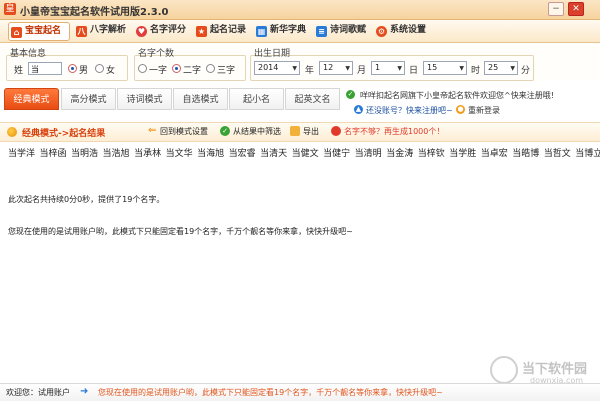 Image resolution: width=600 pixels, height=401 pixels. Describe the element at coordinates (220, 30) in the screenshot. I see `menu-records: ★ 起名记录` at that location.